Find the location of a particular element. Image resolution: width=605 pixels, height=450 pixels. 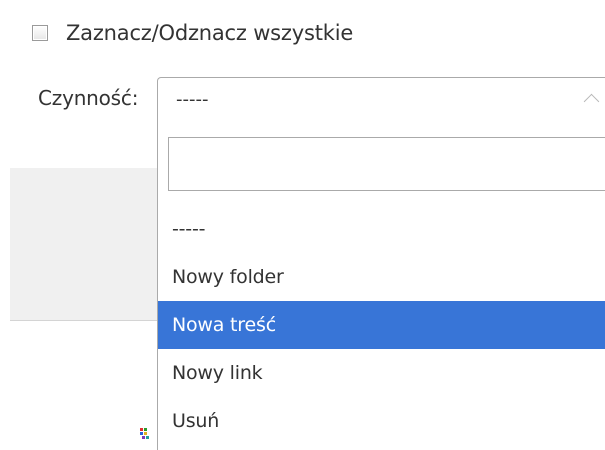

chevron-up-icon is located at coordinates (591, 101).